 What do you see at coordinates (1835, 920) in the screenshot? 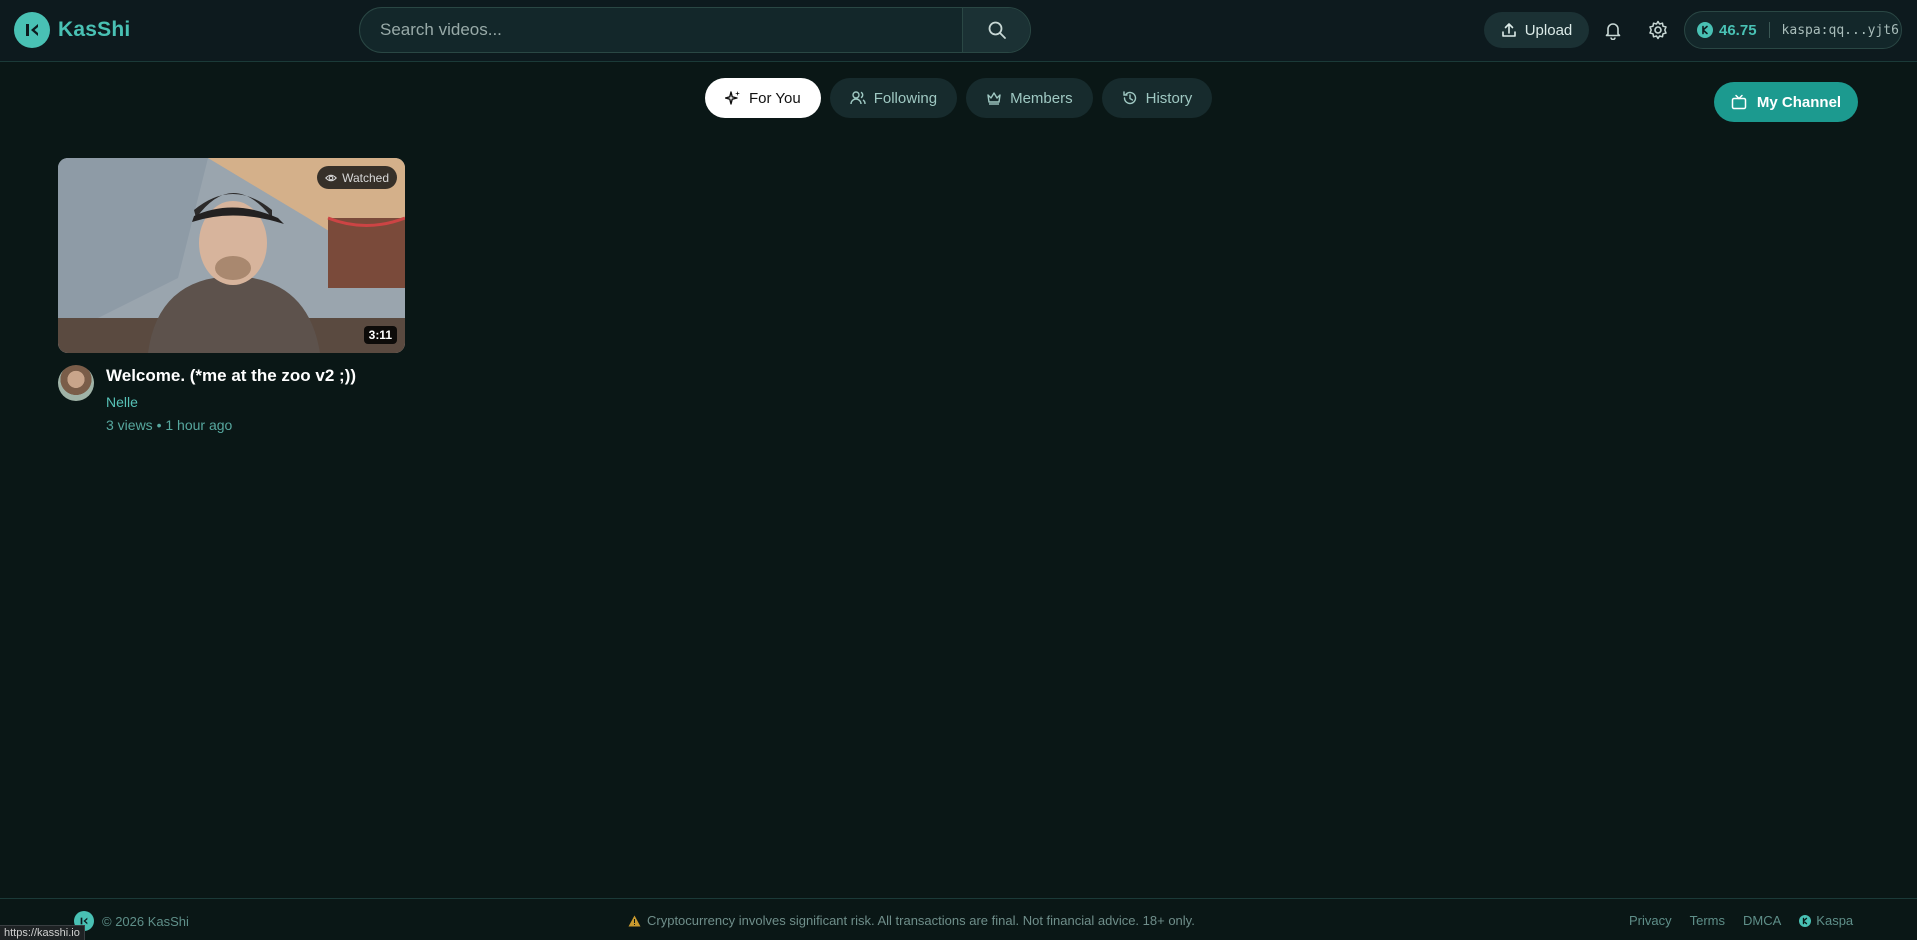
I see `kaspa-link-label: Kaspa` at bounding box center [1835, 920].